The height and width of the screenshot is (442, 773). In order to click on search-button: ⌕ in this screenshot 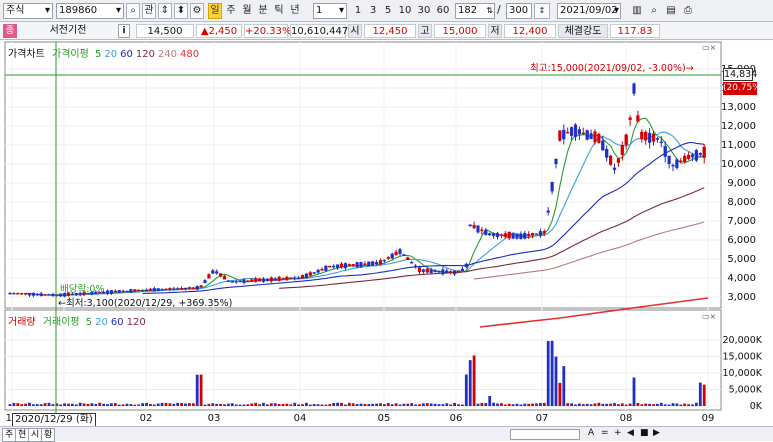, I will do `click(133, 11)`.